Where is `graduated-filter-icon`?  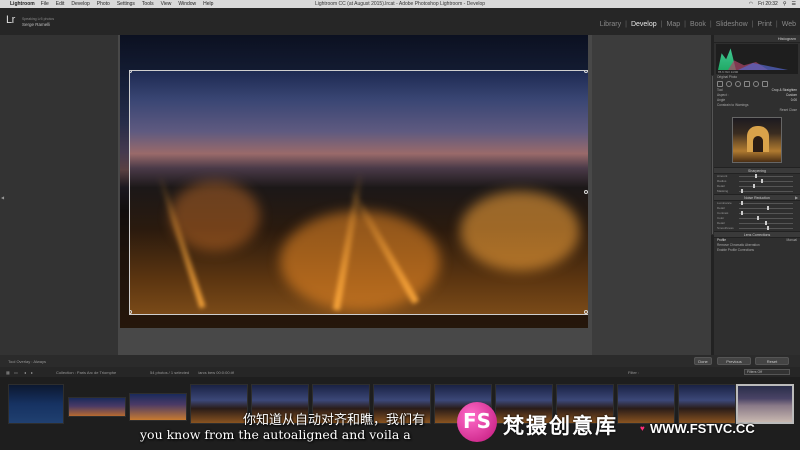 graduated-filter-icon is located at coordinates (747, 84).